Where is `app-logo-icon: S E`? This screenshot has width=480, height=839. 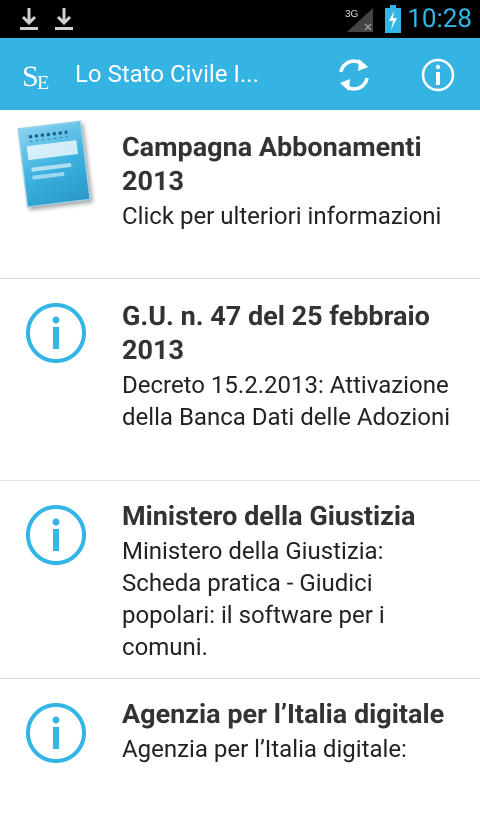
app-logo-icon: S E is located at coordinates (35, 76).